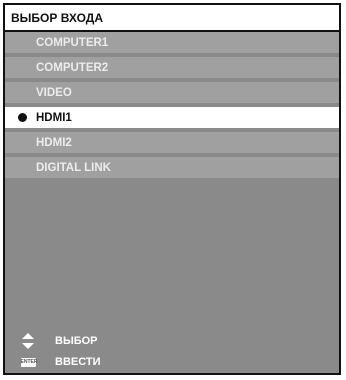 Image resolution: width=346 pixels, height=380 pixels. Describe the element at coordinates (172, 18) in the screenshot. I see `menu-title: ВЫБОР ВХОДА` at that location.